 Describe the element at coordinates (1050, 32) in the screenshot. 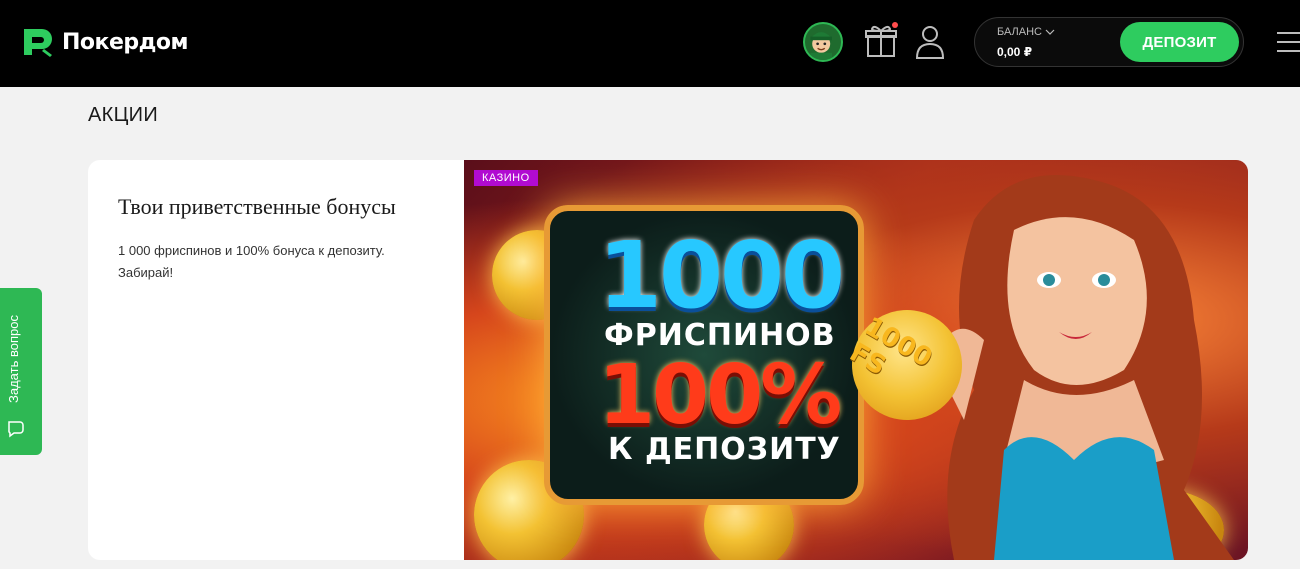

I see `chevron-down-icon` at that location.